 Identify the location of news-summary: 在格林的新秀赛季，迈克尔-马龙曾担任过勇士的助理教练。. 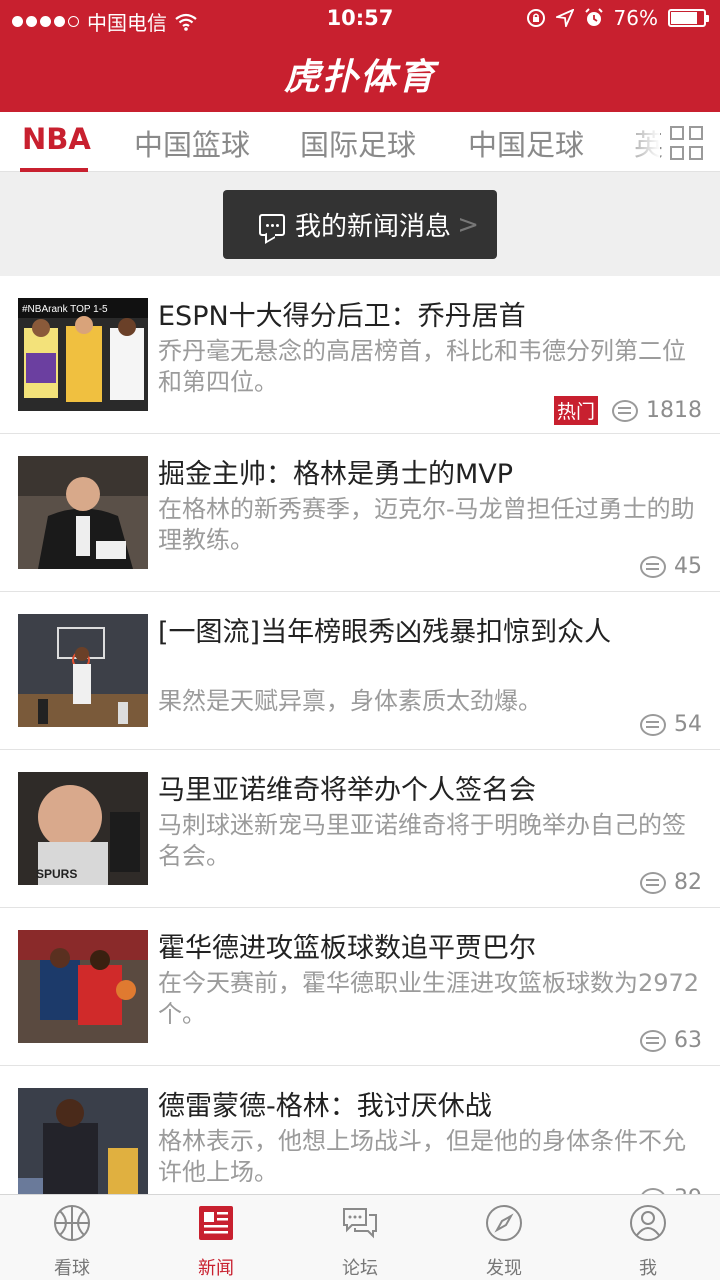
(426, 524).